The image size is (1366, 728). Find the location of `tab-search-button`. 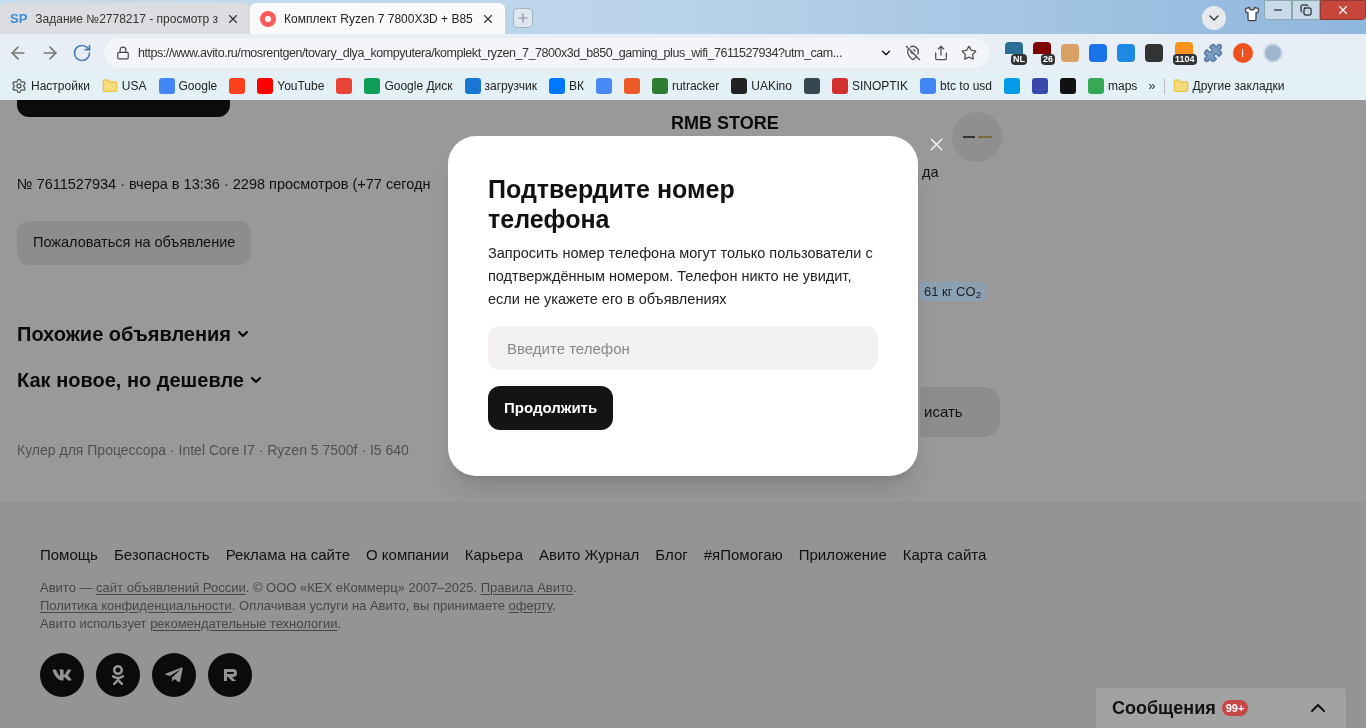

tab-search-button is located at coordinates (1214, 18).